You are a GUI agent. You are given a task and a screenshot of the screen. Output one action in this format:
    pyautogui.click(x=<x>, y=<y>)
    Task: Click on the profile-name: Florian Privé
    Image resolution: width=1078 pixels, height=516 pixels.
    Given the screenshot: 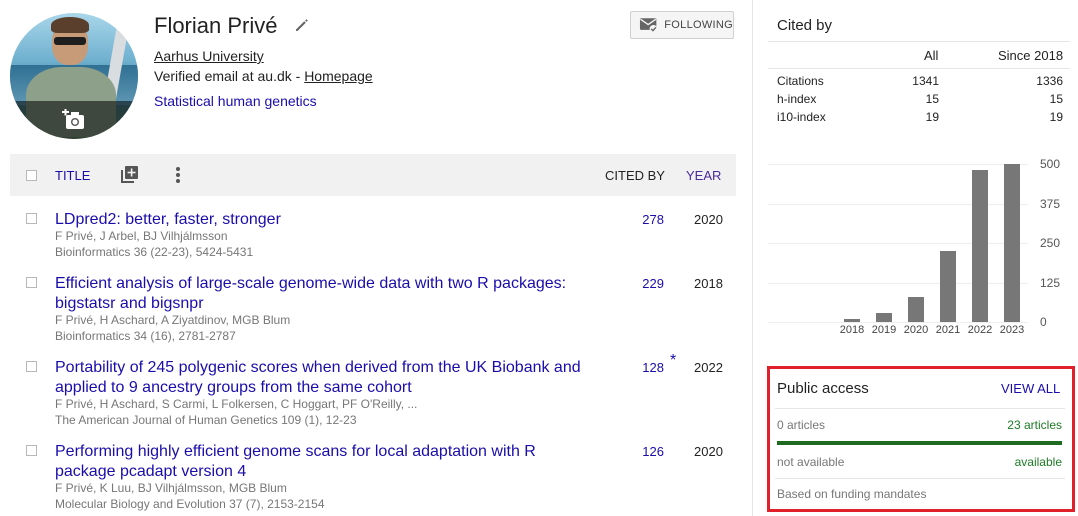 What is the action you would take?
    pyautogui.click(x=216, y=25)
    